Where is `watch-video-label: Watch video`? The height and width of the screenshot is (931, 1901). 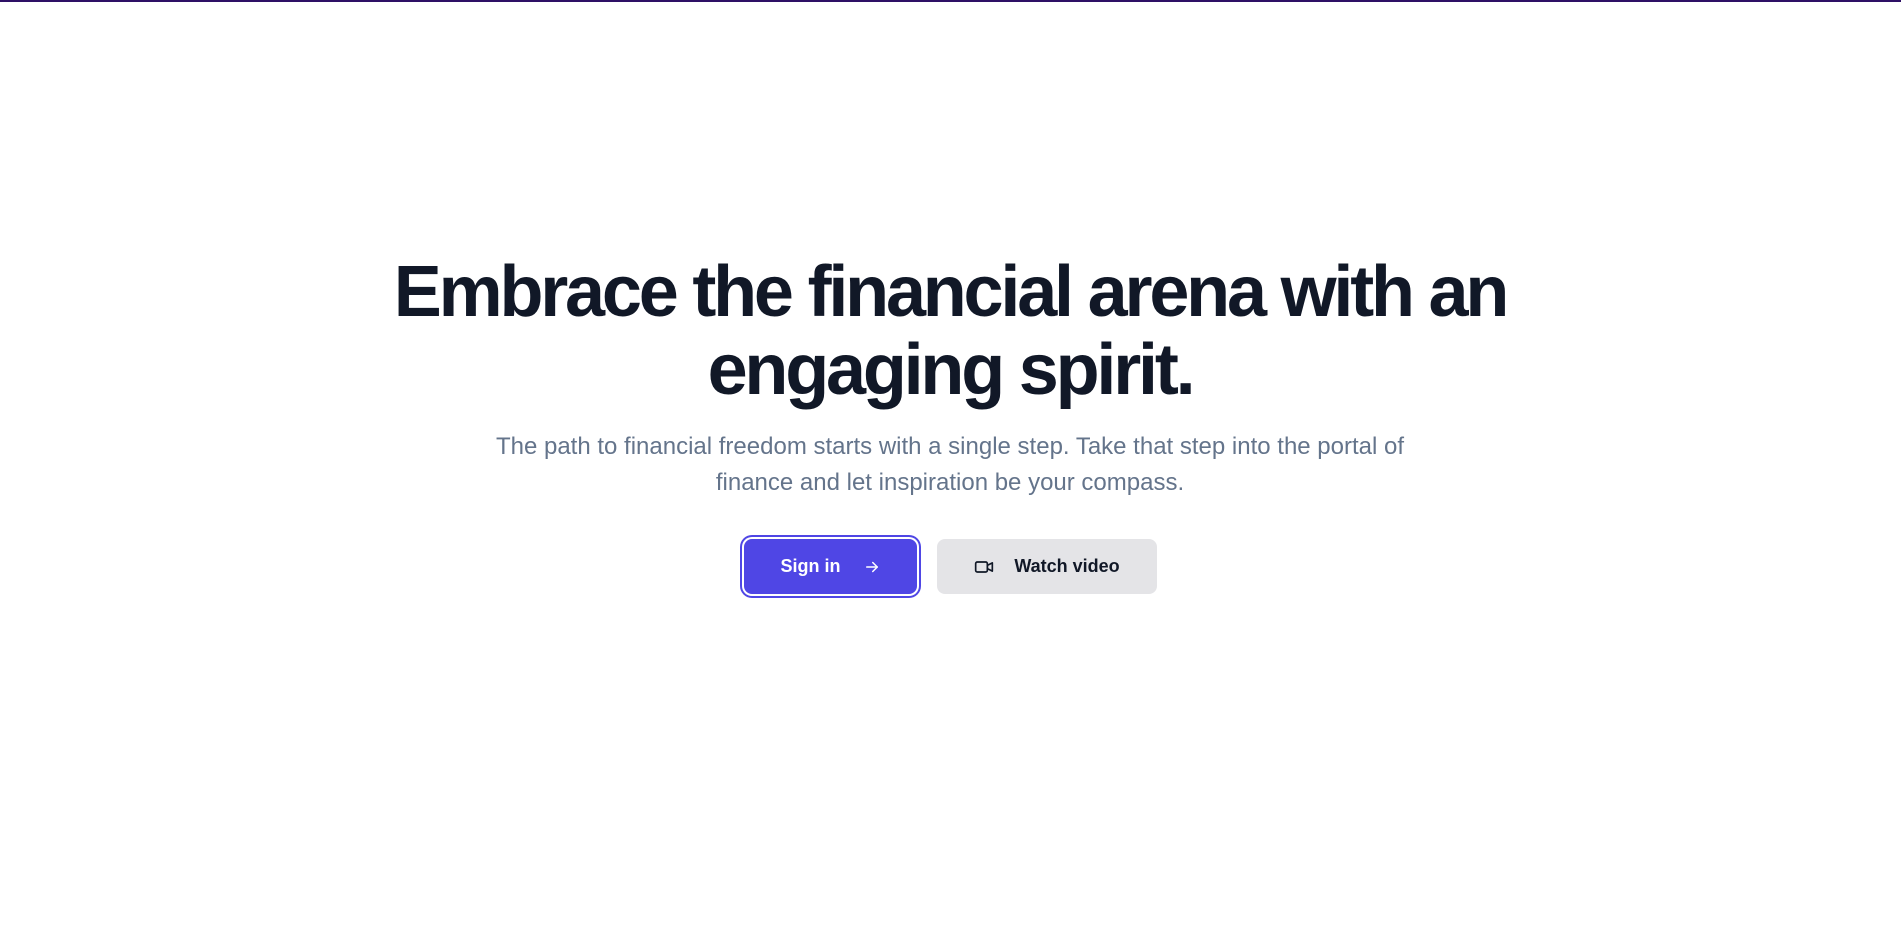 watch-video-label: Watch video is located at coordinates (1067, 566).